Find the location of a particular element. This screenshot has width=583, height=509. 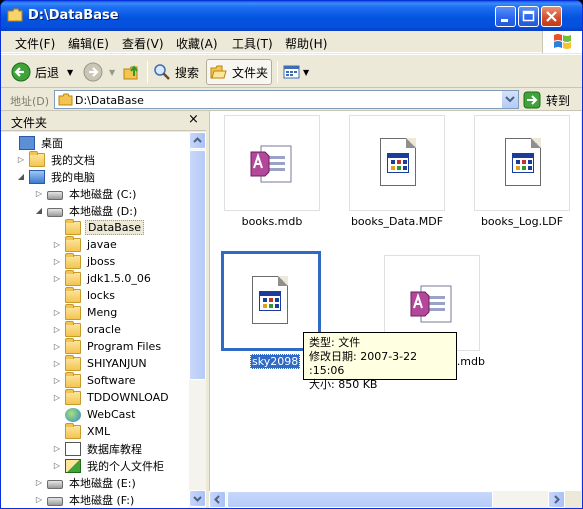

search-button: 搜索 is located at coordinates (175, 72).